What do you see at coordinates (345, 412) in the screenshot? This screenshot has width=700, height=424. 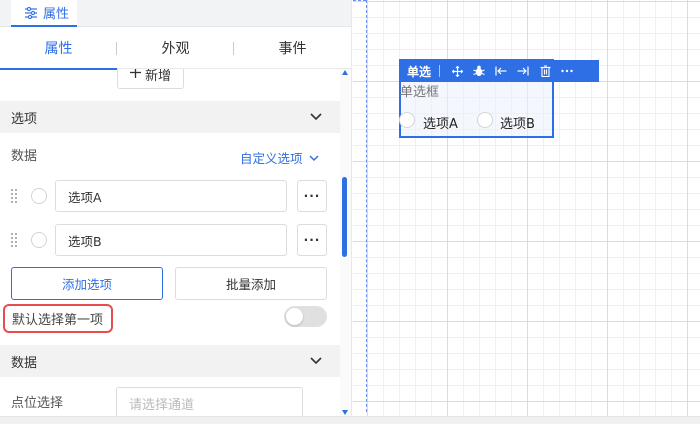 I see `scroll-down-icon` at bounding box center [345, 412].